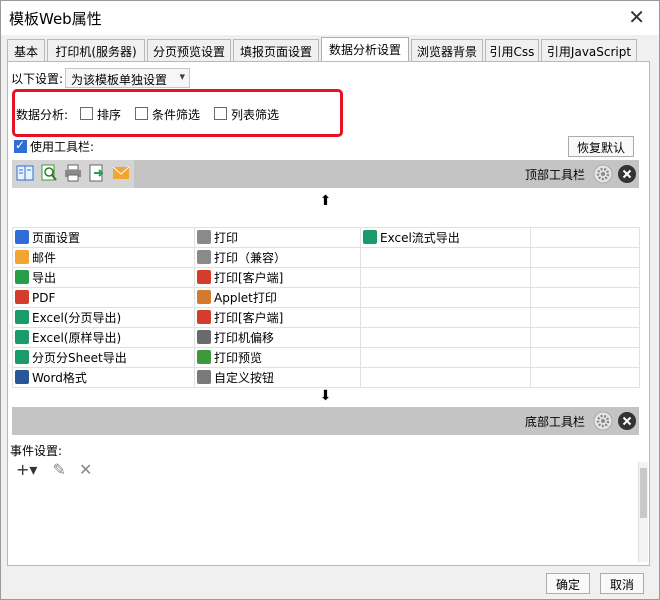  What do you see at coordinates (103, 237) in the screenshot?
I see `button-cell: 页面设置` at bounding box center [103, 237].